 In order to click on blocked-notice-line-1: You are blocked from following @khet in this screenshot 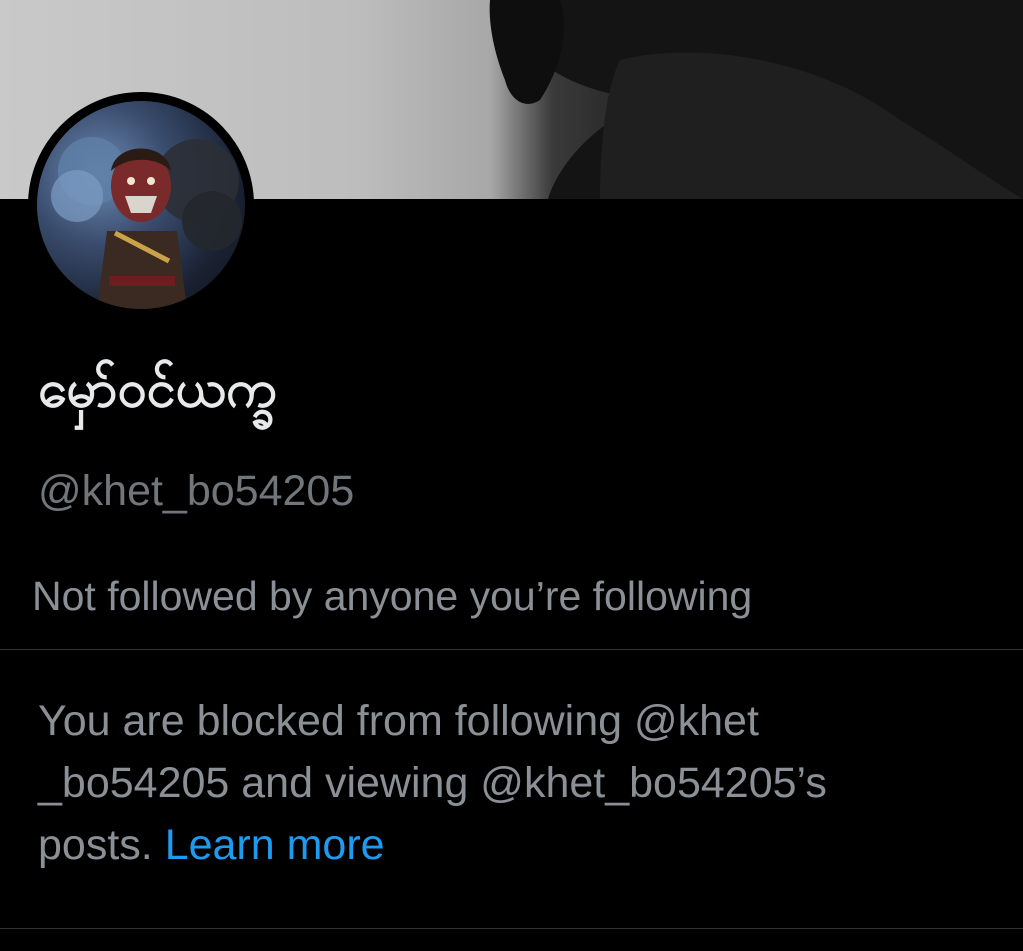, I will do `click(398, 721)`.